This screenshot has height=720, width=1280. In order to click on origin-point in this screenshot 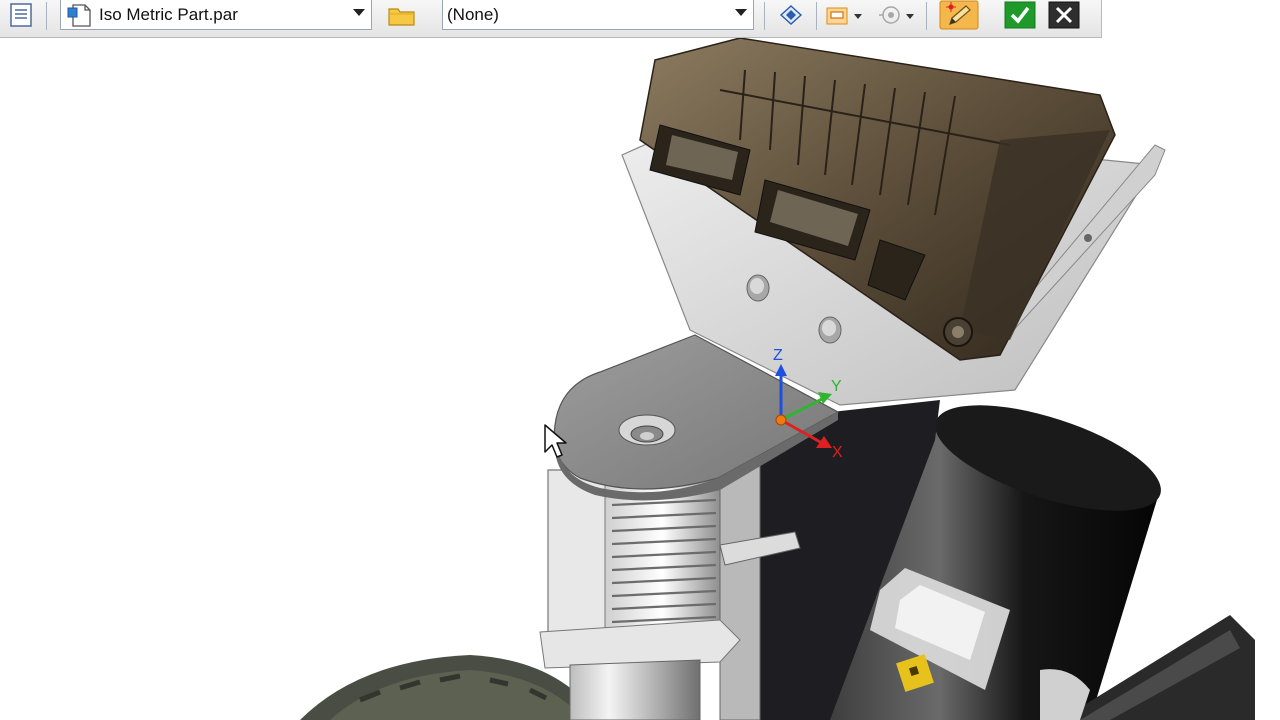, I will do `click(781, 420)`.